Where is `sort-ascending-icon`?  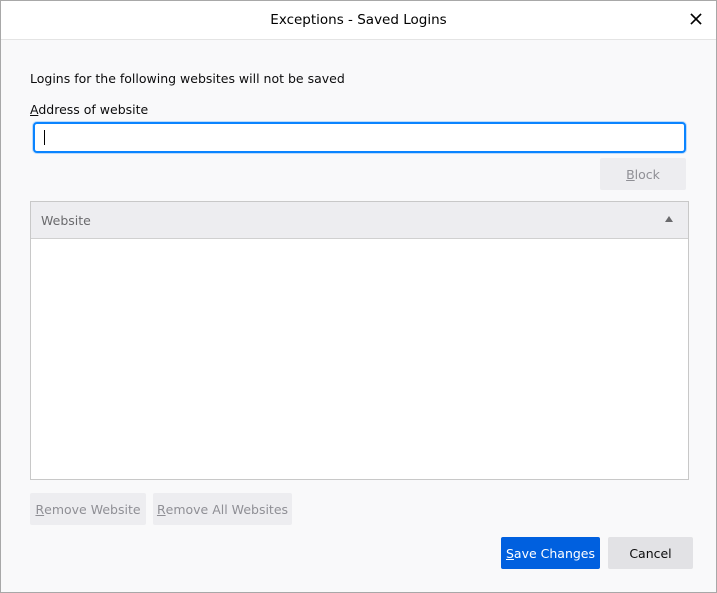 sort-ascending-icon is located at coordinates (669, 219).